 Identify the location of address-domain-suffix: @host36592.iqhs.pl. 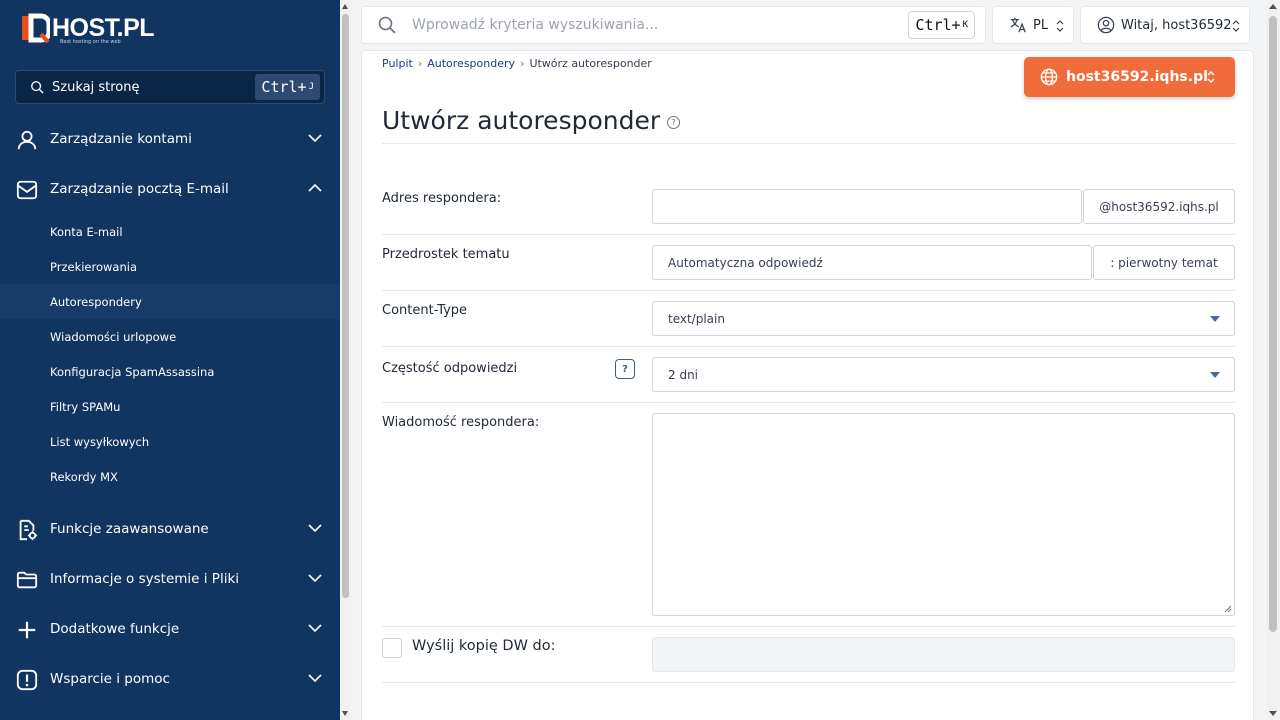
(1159, 206).